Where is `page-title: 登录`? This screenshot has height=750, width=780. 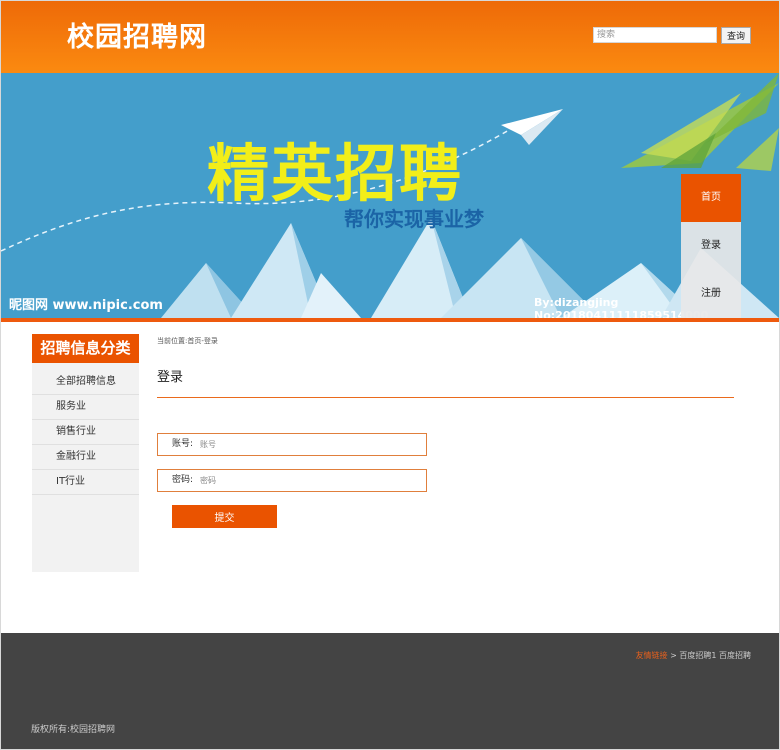 page-title: 登录 is located at coordinates (170, 377).